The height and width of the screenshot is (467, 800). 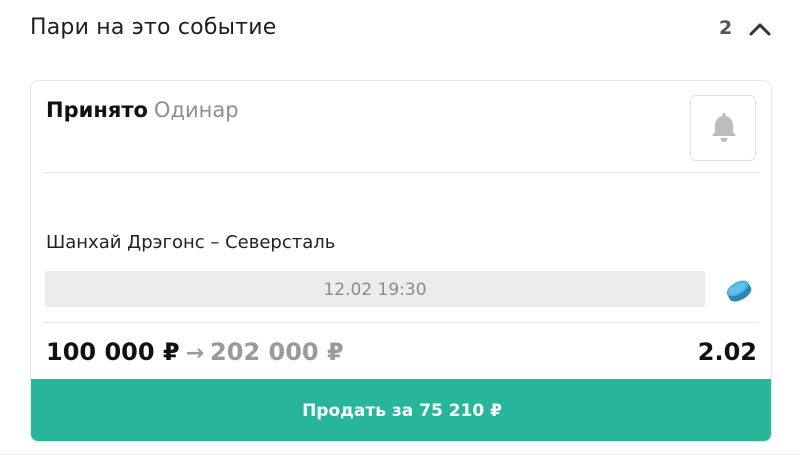 What do you see at coordinates (191, 242) in the screenshot?
I see `event-name: Шанхай Дрэгонс – Северсталь` at bounding box center [191, 242].